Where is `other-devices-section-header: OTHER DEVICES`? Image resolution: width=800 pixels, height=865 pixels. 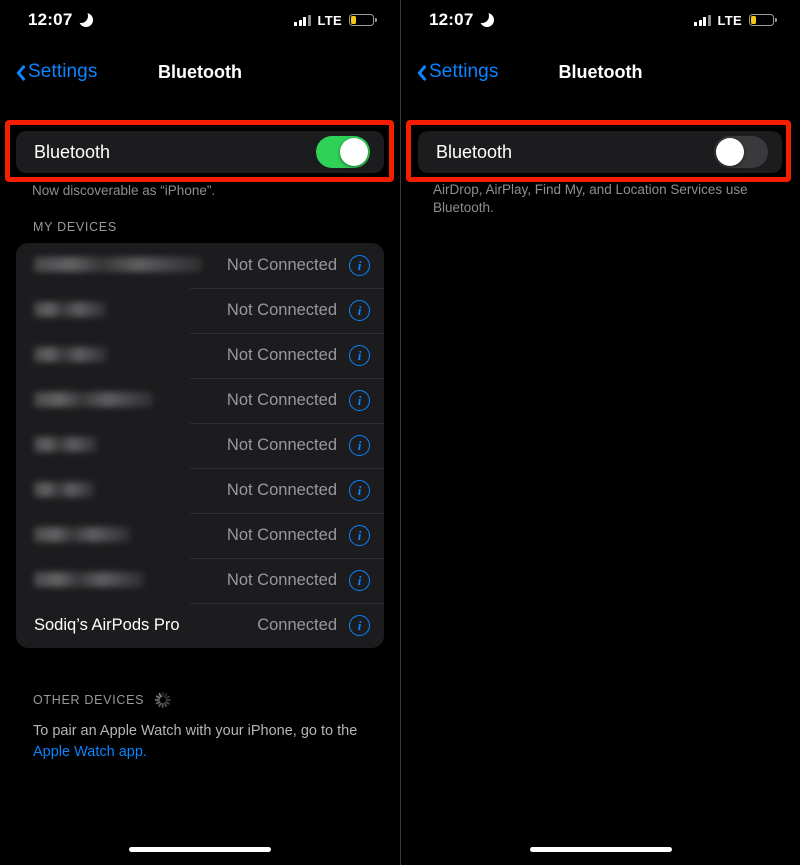
other-devices-section-header: OTHER DEVICES is located at coordinates (102, 699).